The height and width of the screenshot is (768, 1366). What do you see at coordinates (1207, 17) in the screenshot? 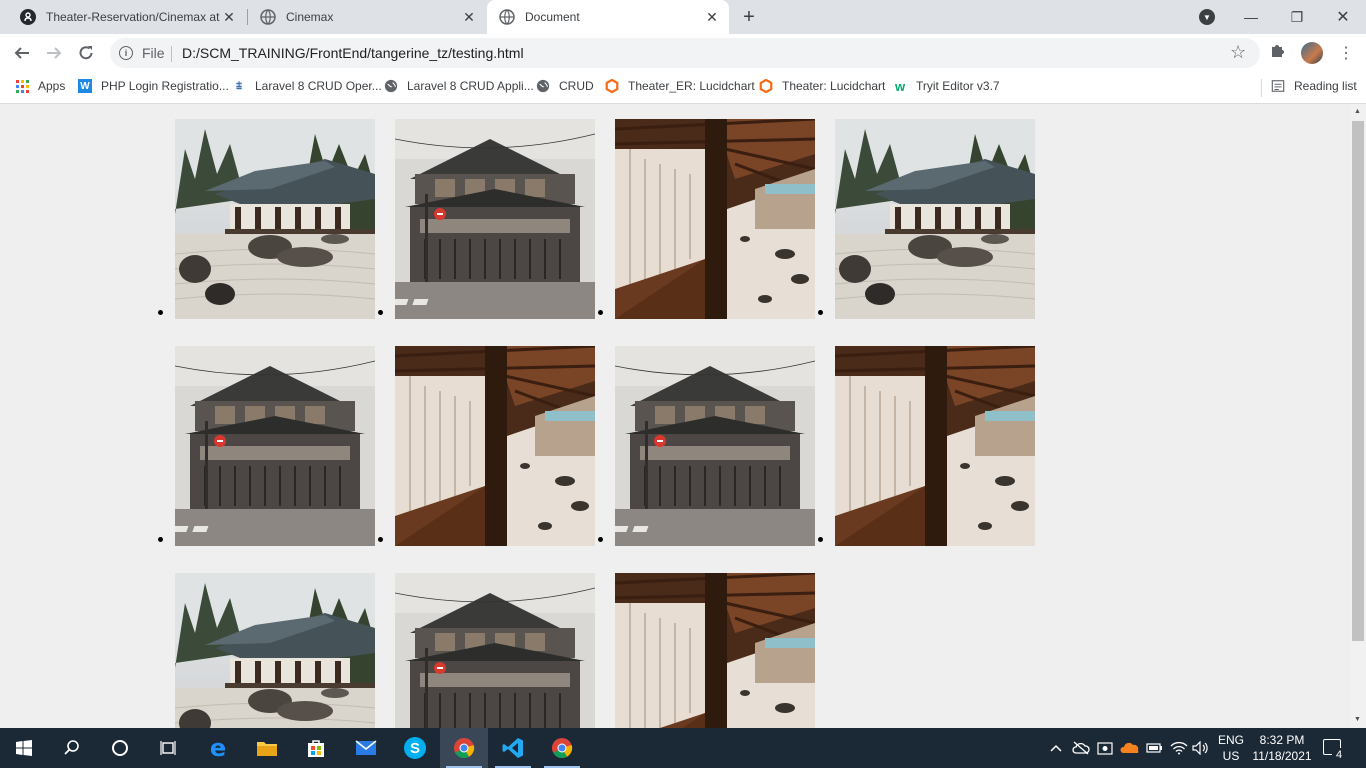
I see `tab-search-icon: ▼` at bounding box center [1207, 17].